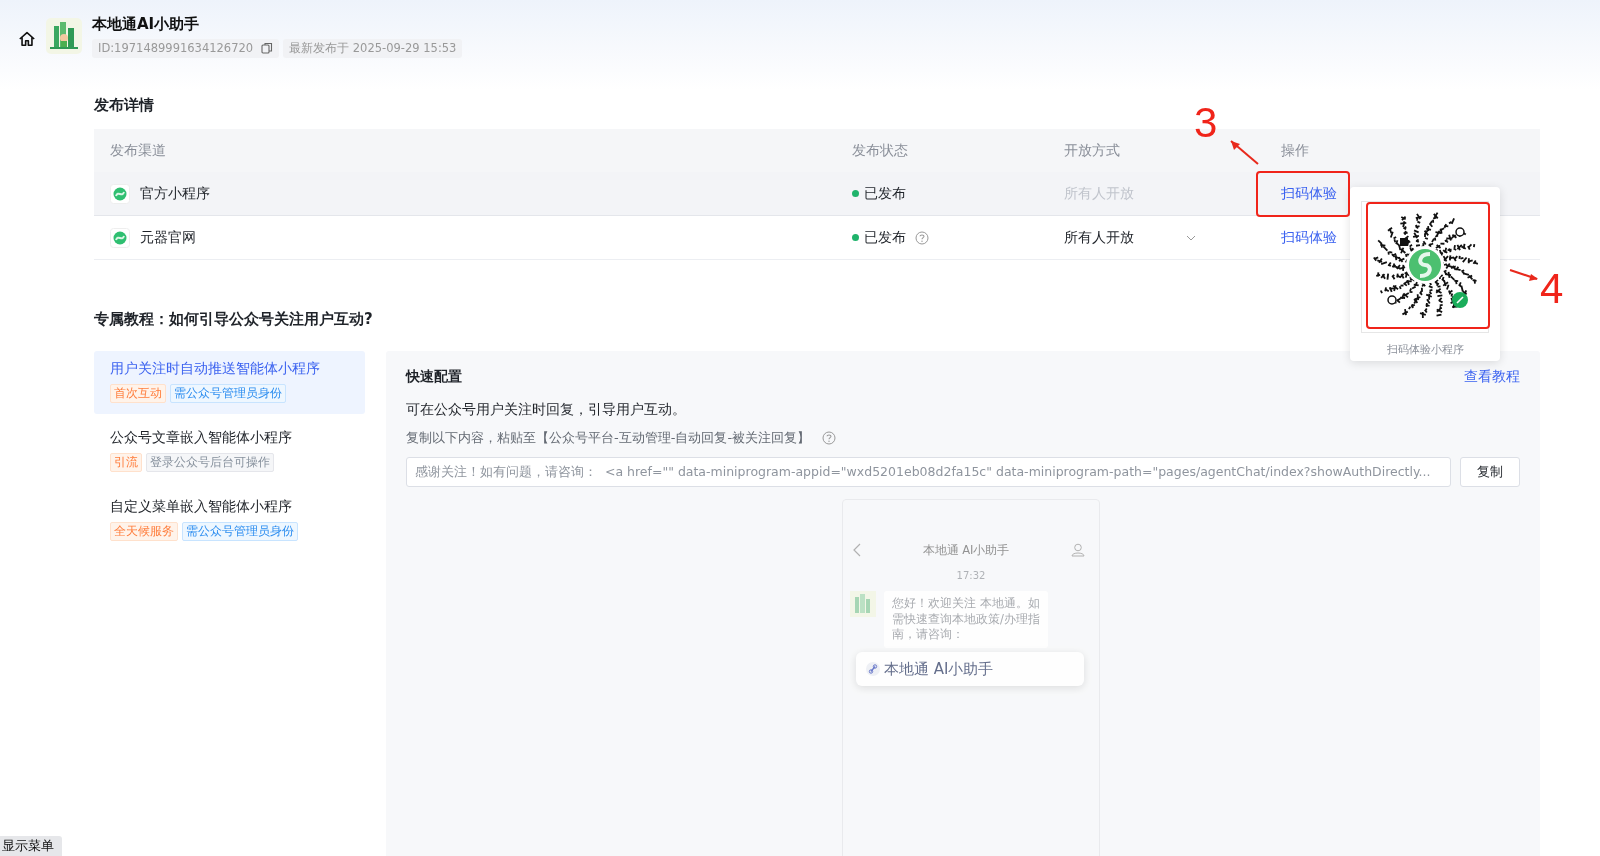  I want to click on card-title: 本地通 AI小助手, so click(939, 669).